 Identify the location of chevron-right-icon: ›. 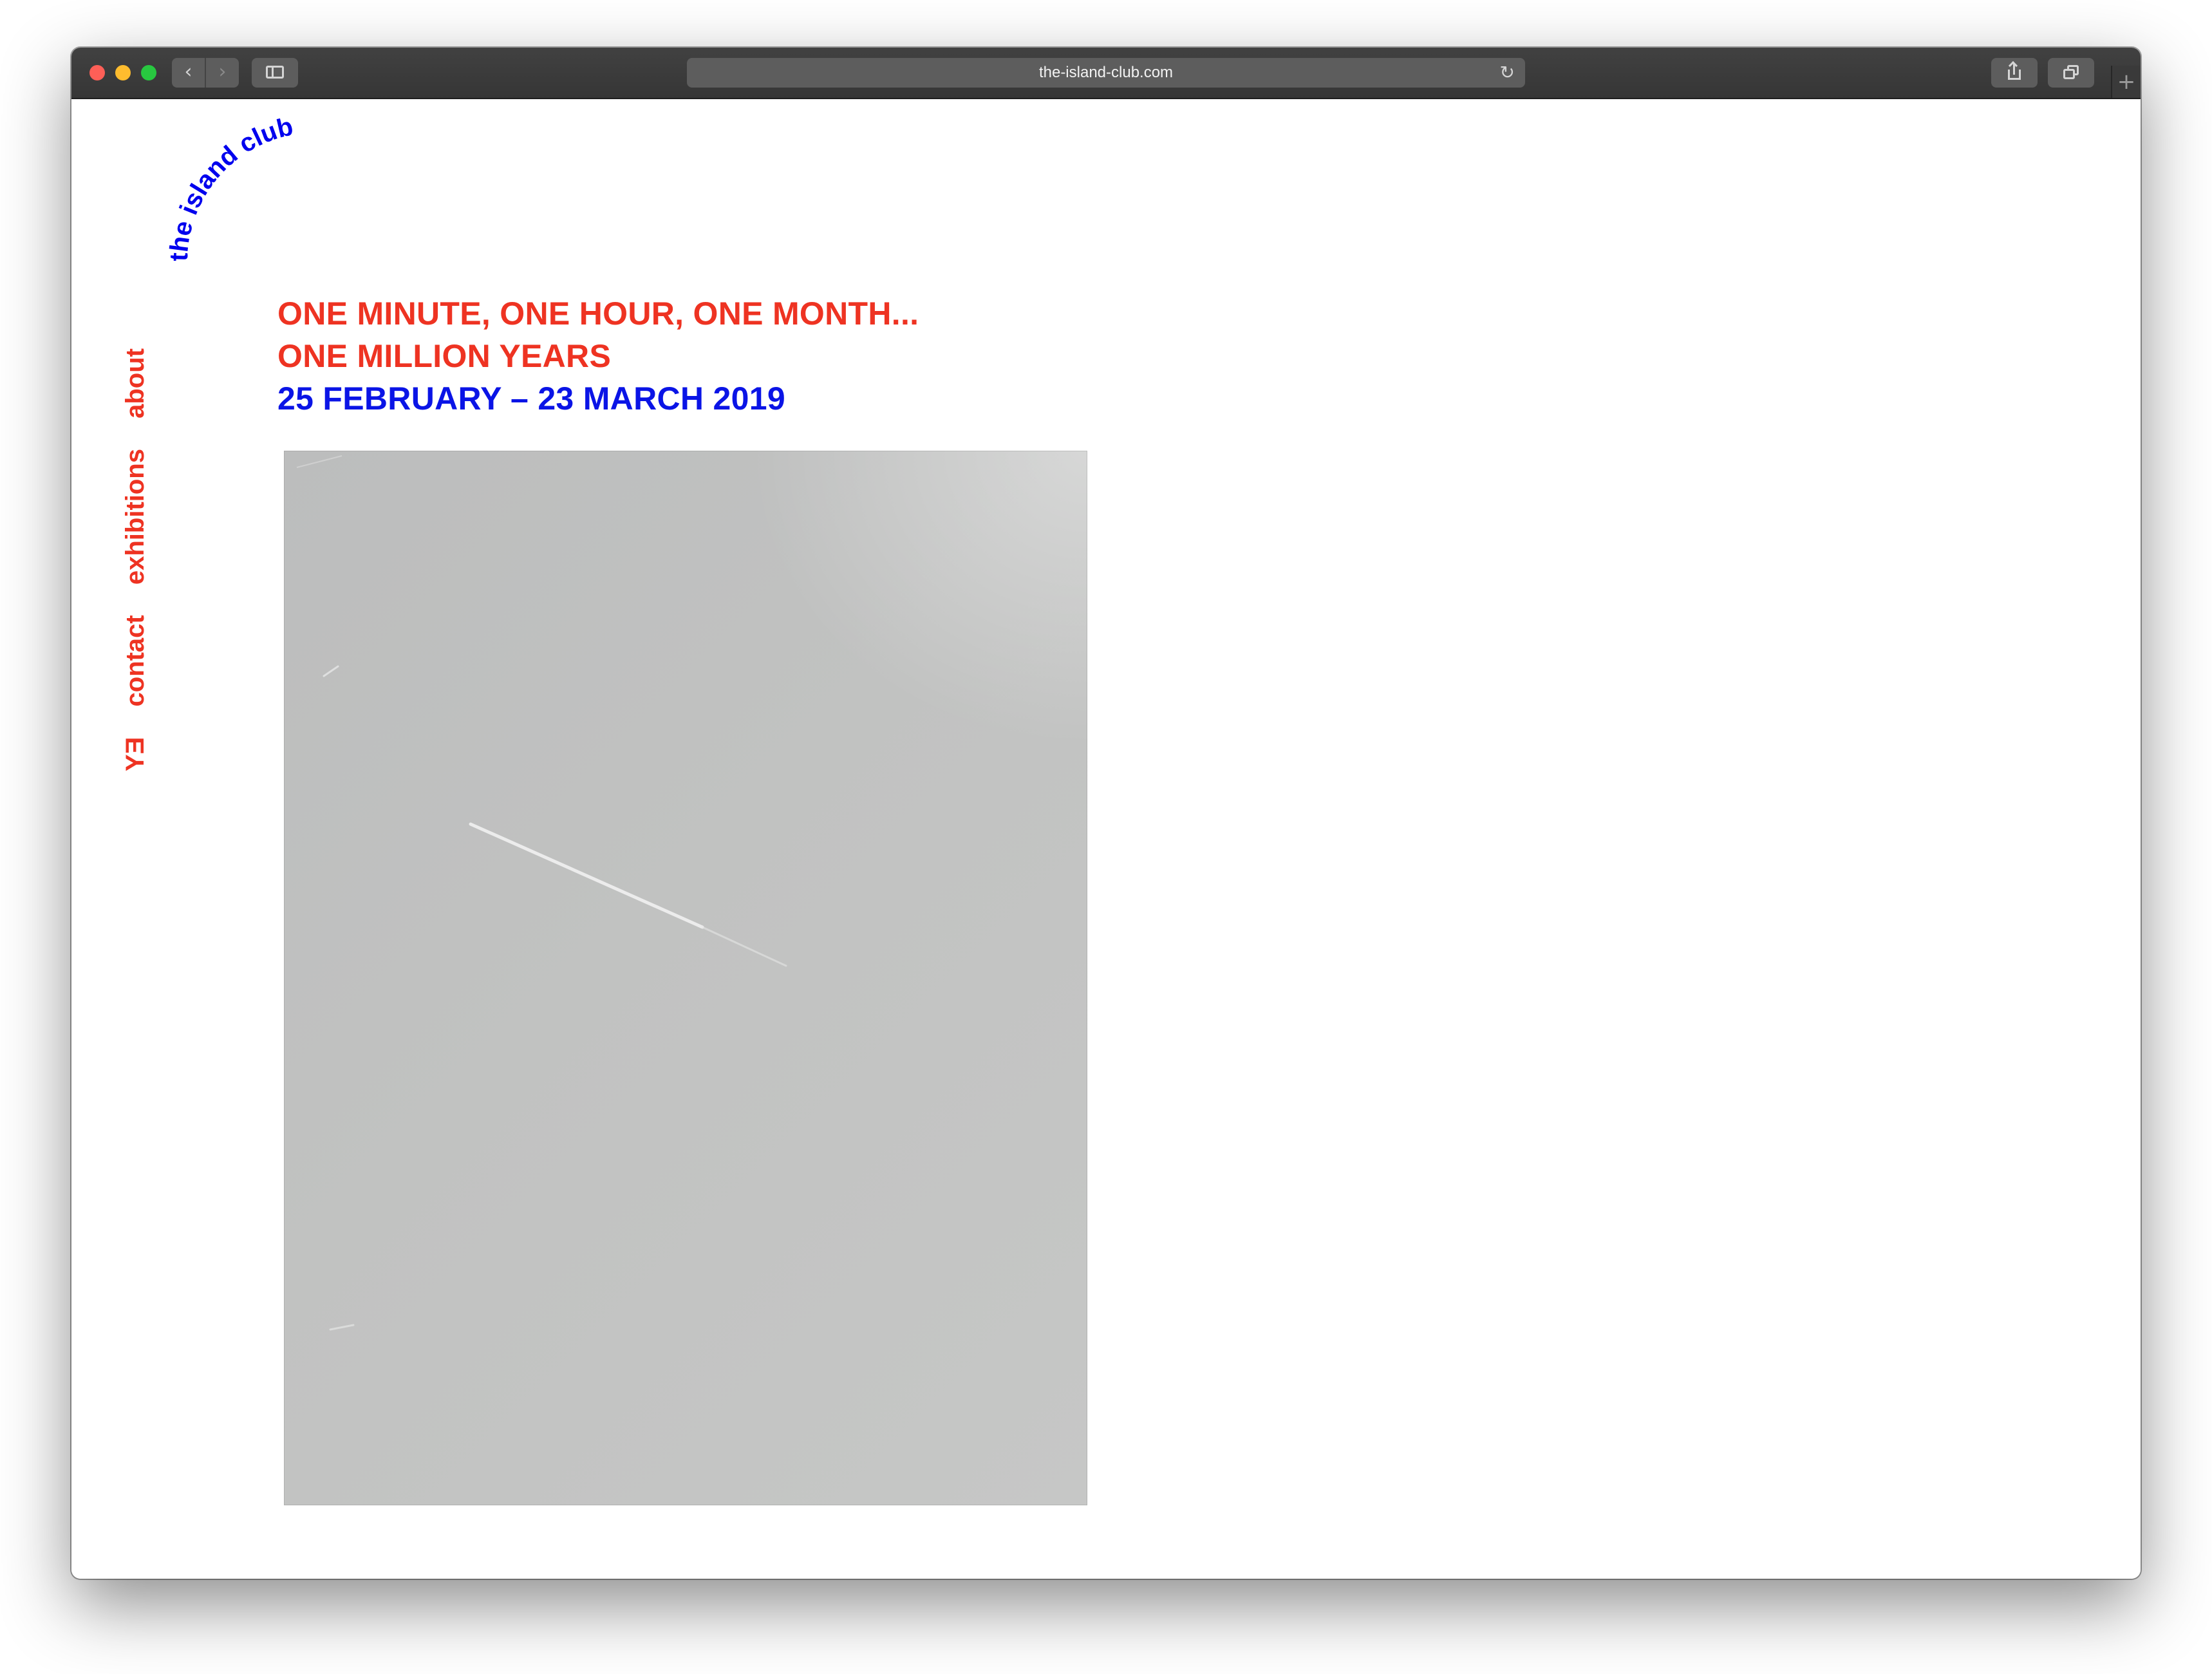
(223, 72).